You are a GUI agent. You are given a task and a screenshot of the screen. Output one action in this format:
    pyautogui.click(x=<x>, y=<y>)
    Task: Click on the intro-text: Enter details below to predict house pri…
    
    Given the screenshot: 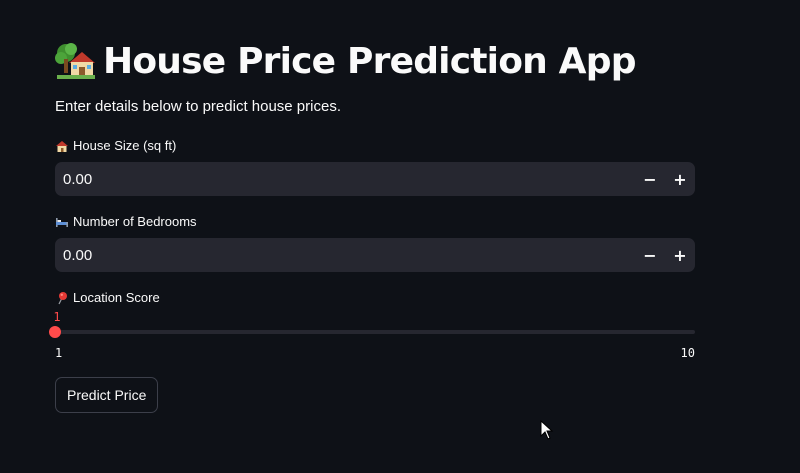 What is the action you would take?
    pyautogui.click(x=198, y=106)
    